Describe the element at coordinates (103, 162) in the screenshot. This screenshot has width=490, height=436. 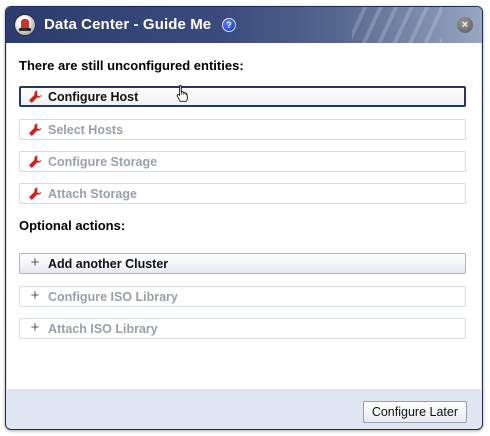
I see `configure-storage-label: Configure Storage` at that location.